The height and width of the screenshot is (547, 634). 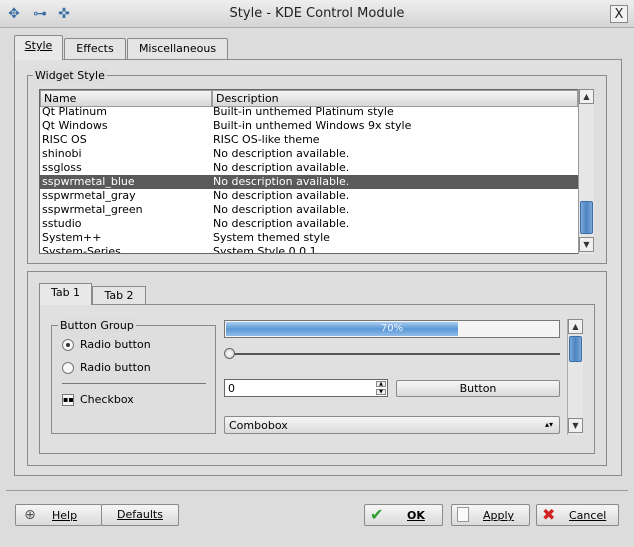 I want to click on row-description: System themed style, so click(x=271, y=237).